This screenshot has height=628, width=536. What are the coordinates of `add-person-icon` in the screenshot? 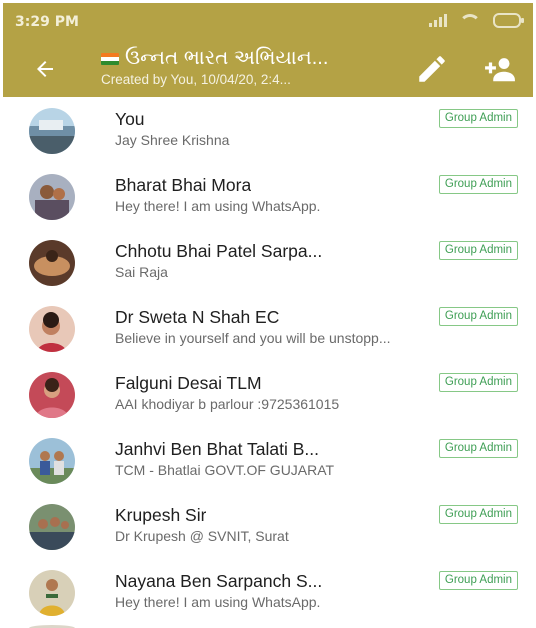 It's located at (500, 70).